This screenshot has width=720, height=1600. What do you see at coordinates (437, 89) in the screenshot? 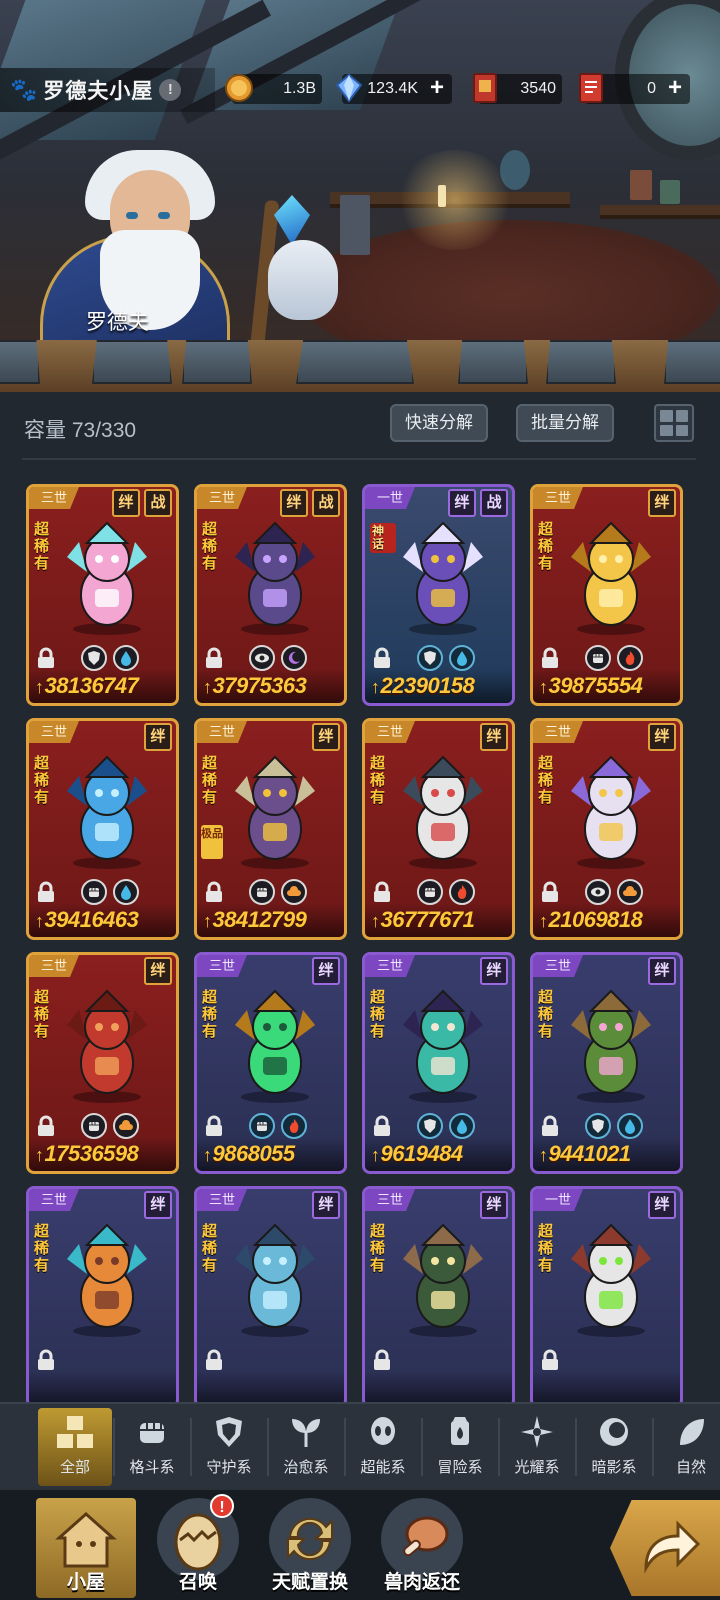
I see `add-crystal-button: +` at bounding box center [437, 89].